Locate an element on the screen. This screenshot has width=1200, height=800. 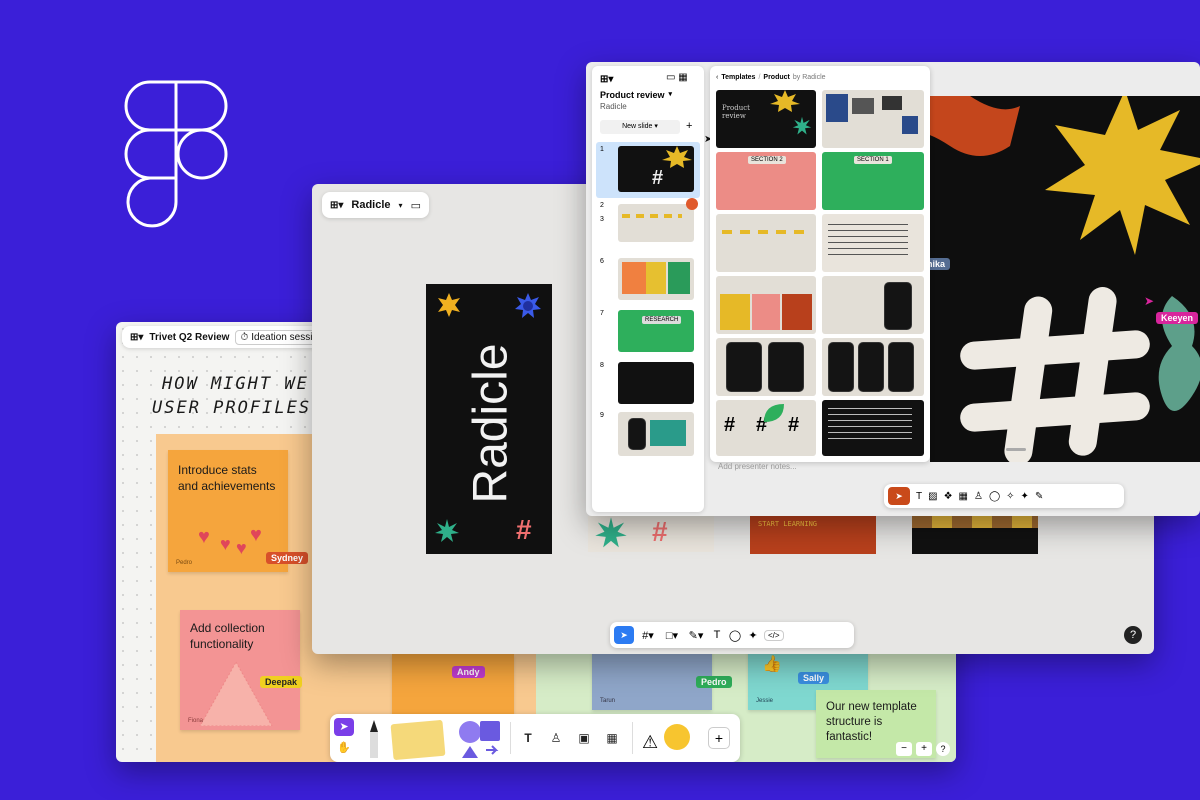
plugin-tool-icon: ✧ is located at coordinates (1010, 496).